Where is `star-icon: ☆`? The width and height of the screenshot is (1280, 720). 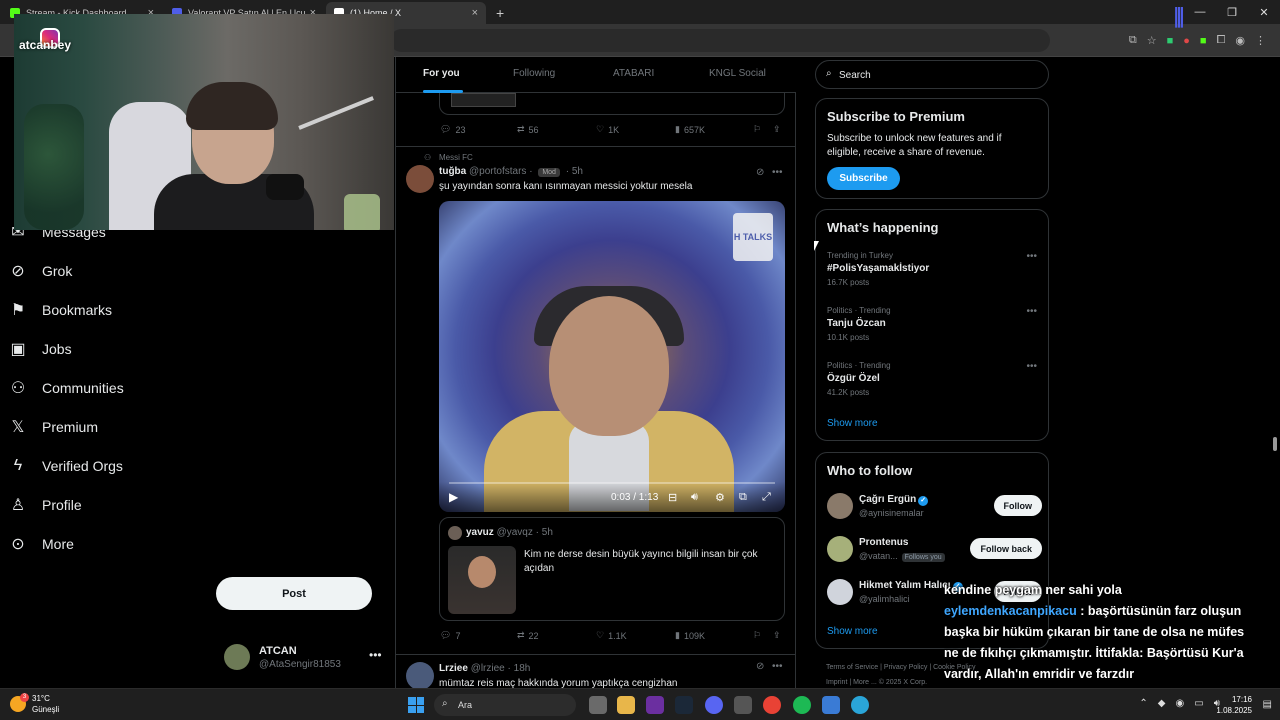
star-icon: ☆ is located at coordinates (1152, 40).